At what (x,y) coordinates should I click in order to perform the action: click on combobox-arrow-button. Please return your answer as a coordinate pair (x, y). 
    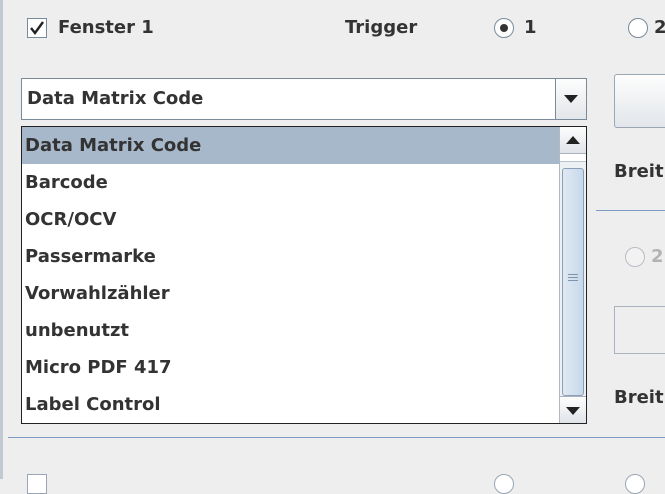
    Looking at the image, I should click on (570, 99).